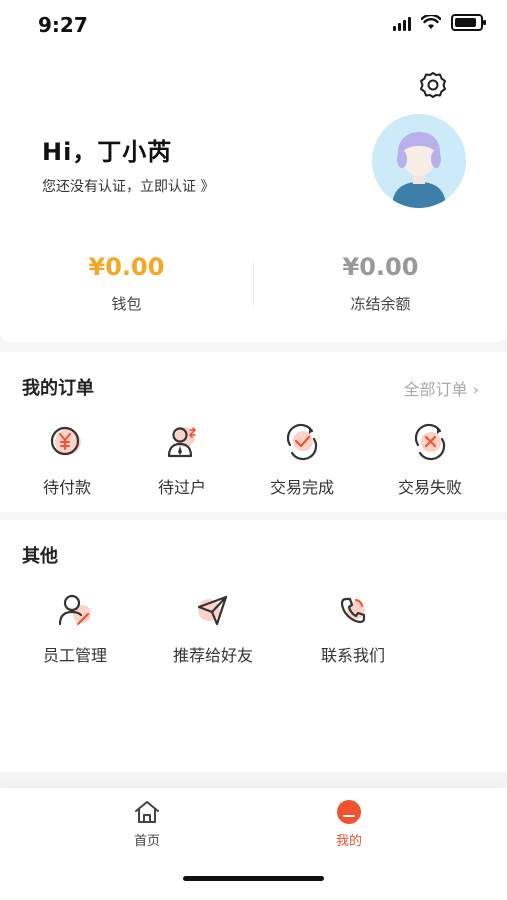 The width and height of the screenshot is (507, 900). What do you see at coordinates (58, 388) in the screenshot?
I see `orders-title: 我的订单` at bounding box center [58, 388].